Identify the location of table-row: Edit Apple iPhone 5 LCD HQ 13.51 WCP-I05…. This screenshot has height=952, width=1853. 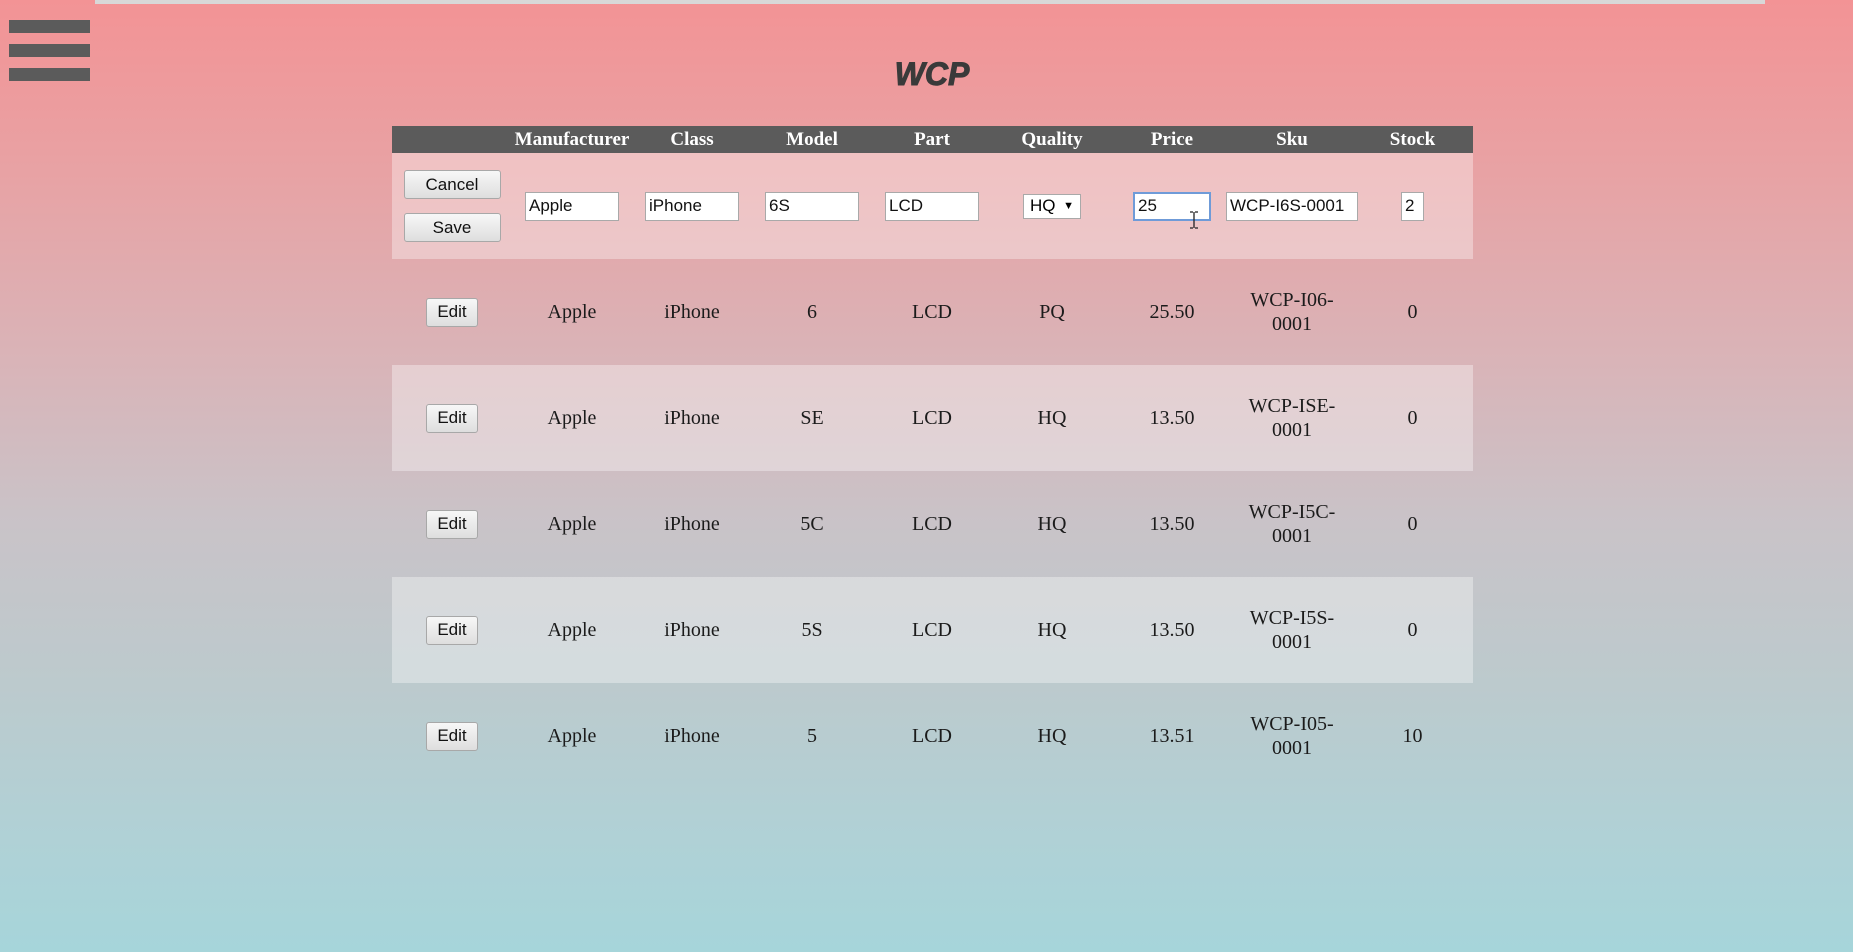
(932, 736).